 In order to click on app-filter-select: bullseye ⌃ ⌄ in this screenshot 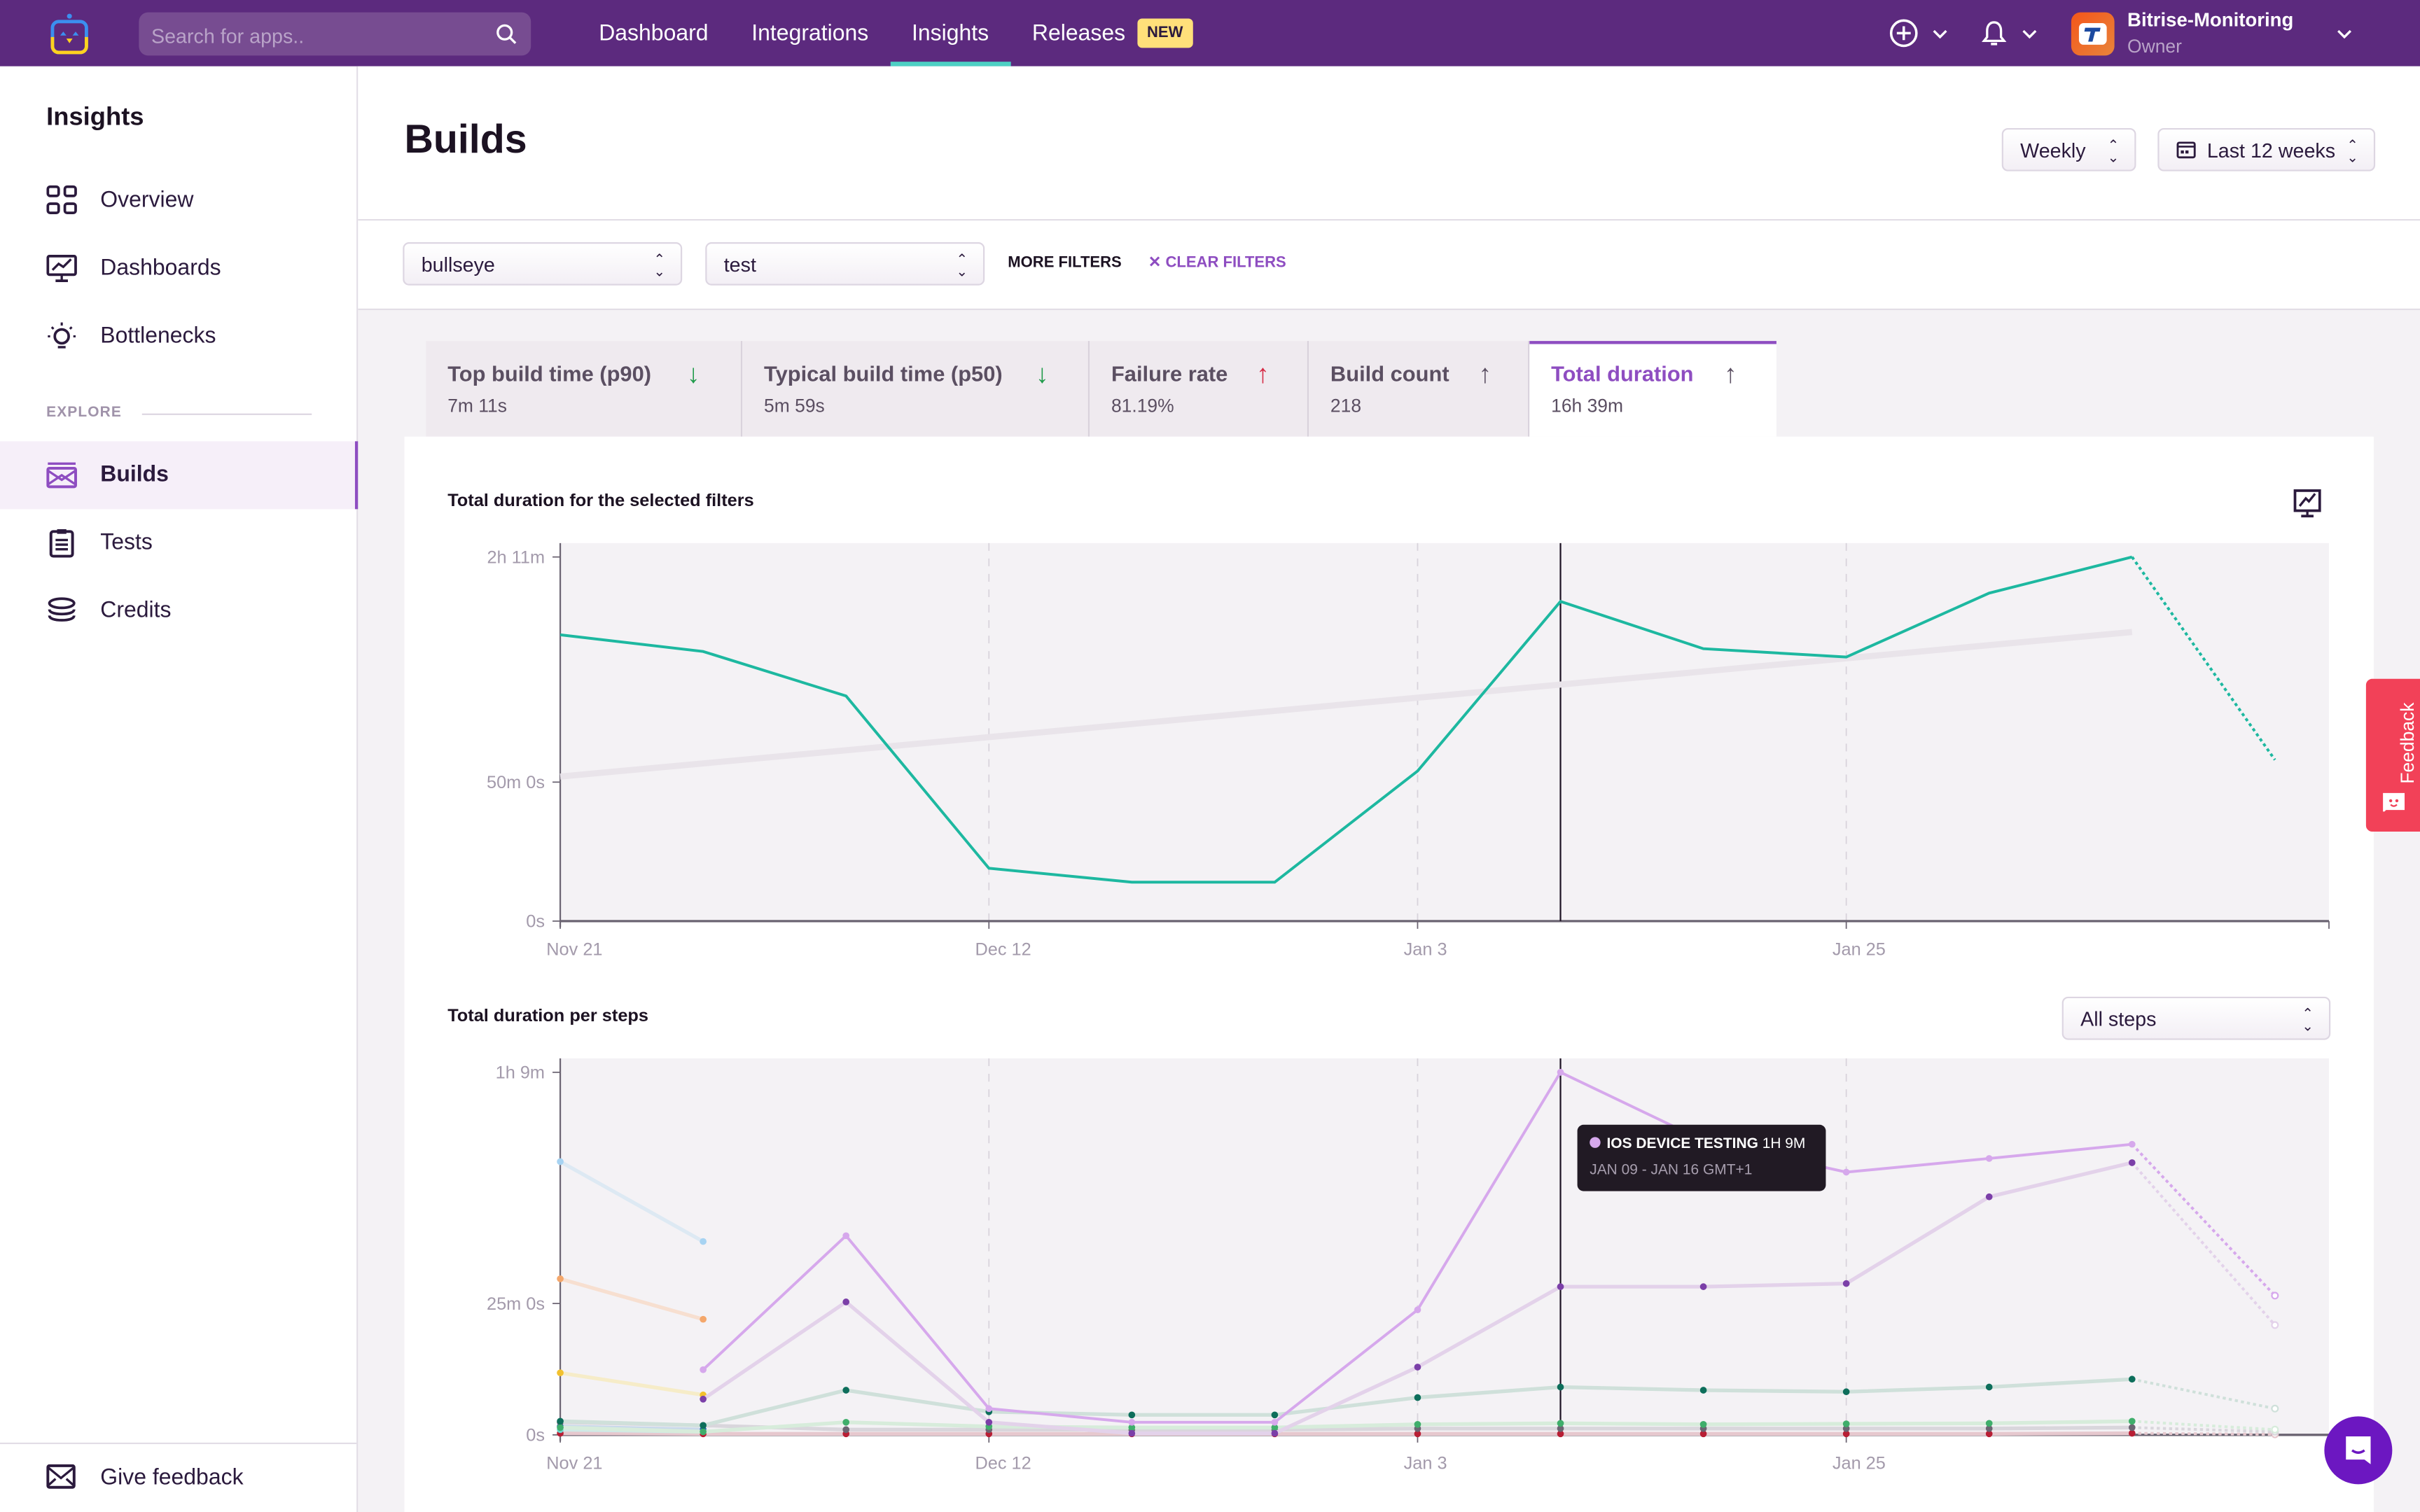, I will do `click(543, 264)`.